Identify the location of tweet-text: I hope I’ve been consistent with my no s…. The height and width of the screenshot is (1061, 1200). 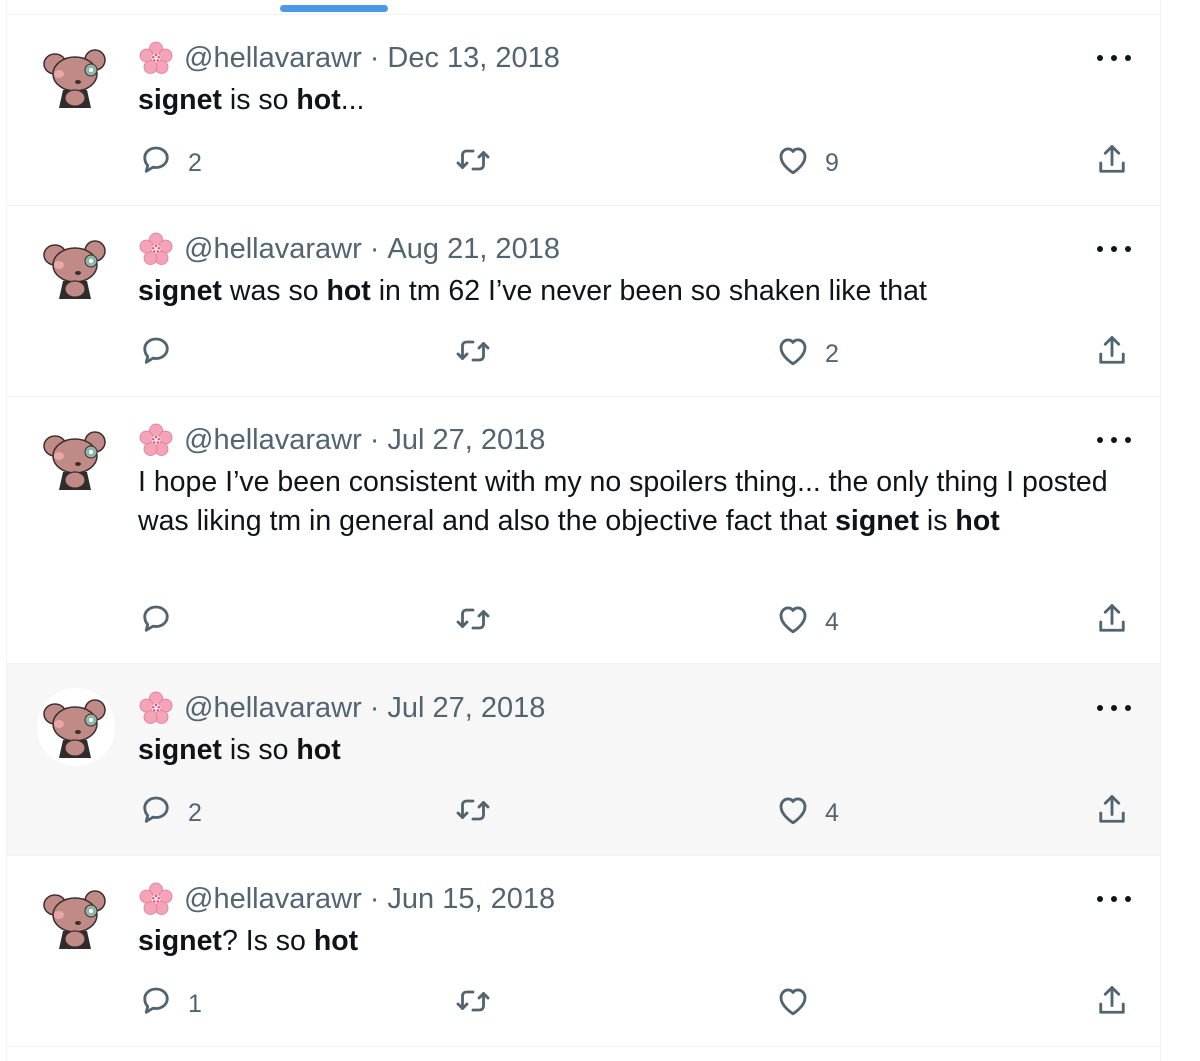
(623, 501).